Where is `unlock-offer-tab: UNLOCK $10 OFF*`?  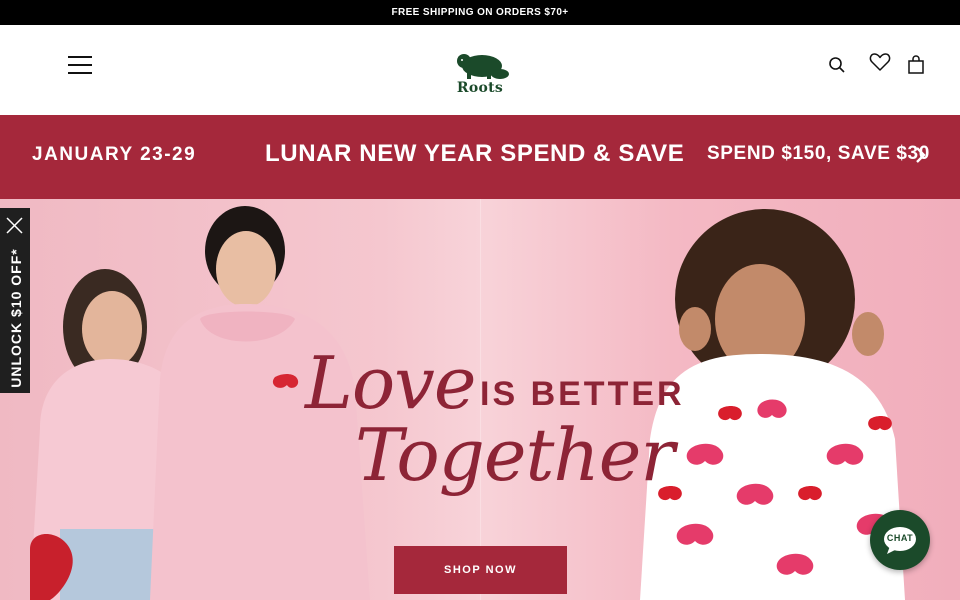
unlock-offer-tab: UNLOCK $10 OFF* is located at coordinates (15, 300).